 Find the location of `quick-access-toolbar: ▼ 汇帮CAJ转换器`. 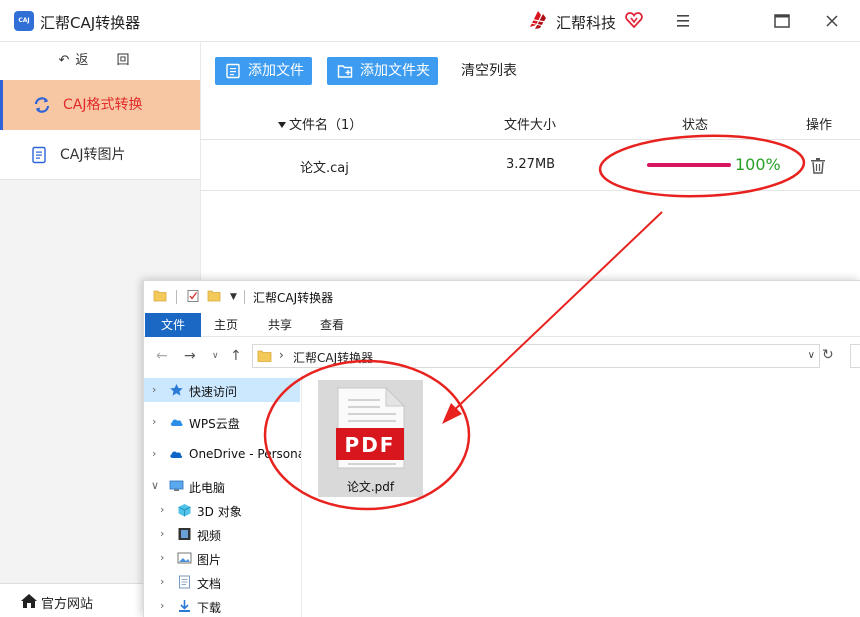

quick-access-toolbar: ▼ 汇帮CAJ转换器 is located at coordinates (502, 297).